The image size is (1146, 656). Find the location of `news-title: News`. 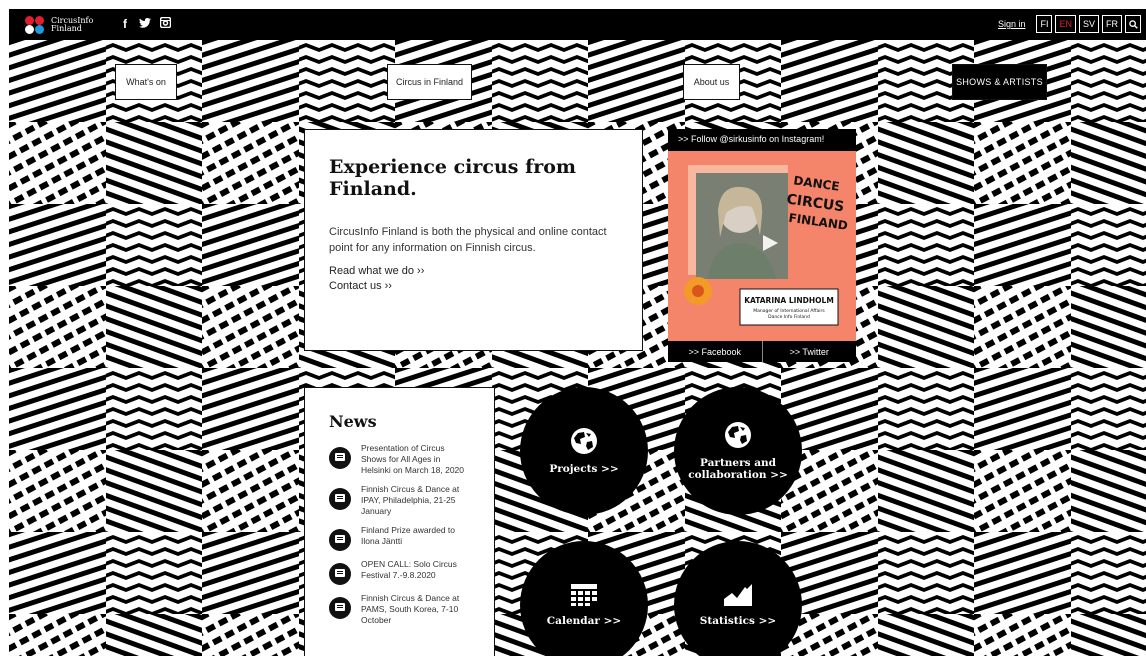

news-title: News is located at coordinates (353, 421).